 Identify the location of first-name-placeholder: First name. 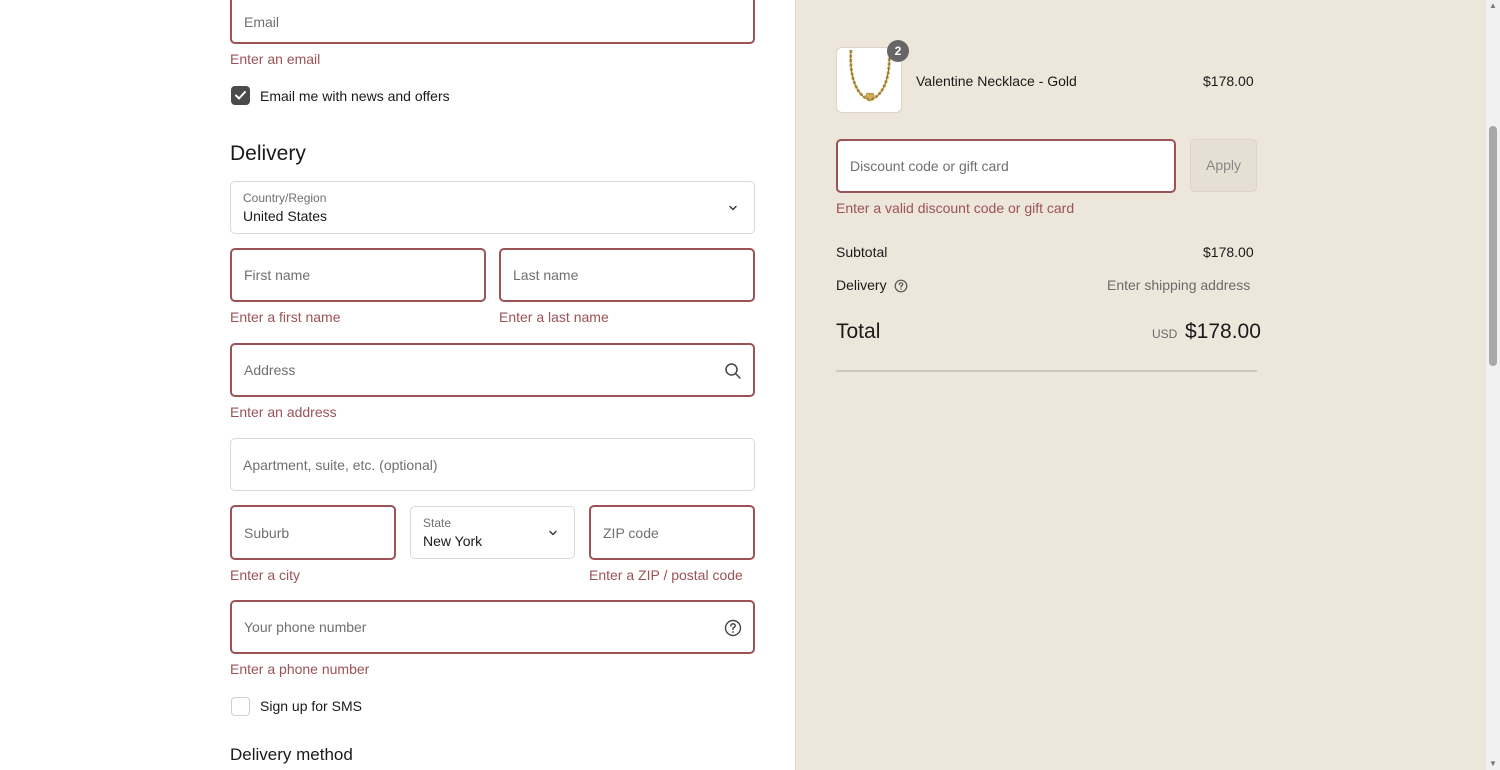
(277, 275).